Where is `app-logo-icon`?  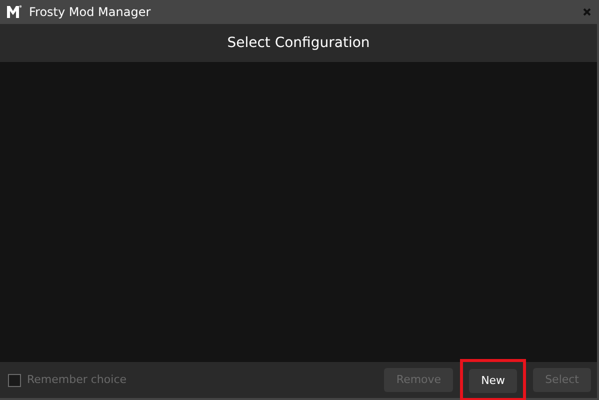 app-logo-icon is located at coordinates (14, 12).